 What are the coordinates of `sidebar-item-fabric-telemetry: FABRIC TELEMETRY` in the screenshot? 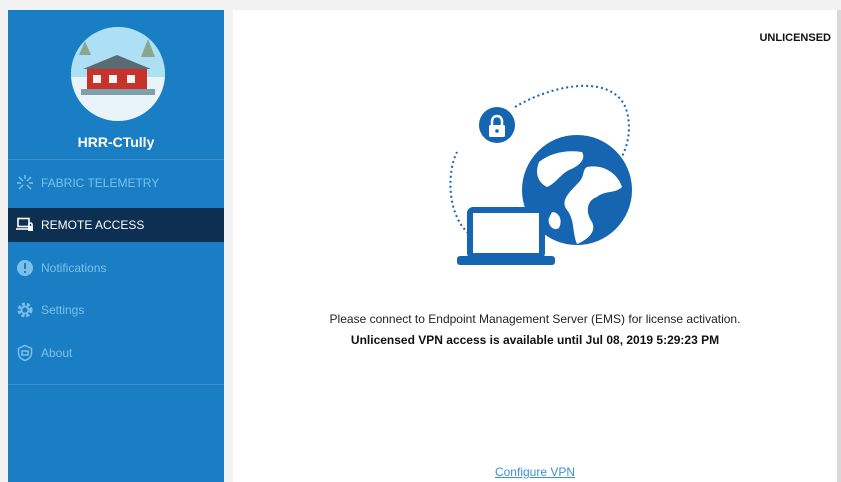 It's located at (116, 183).